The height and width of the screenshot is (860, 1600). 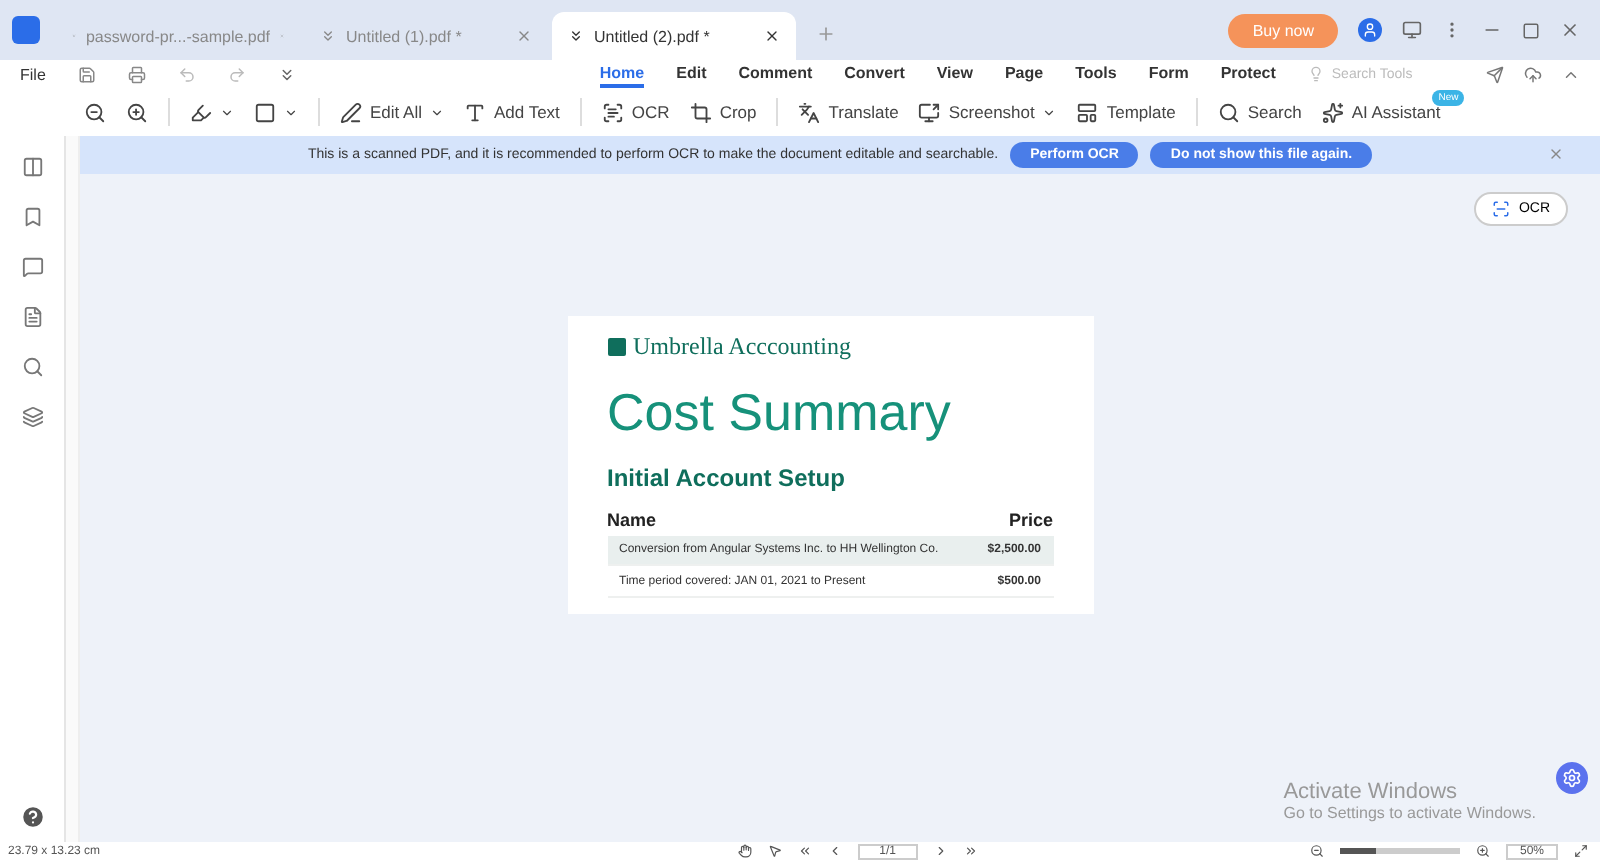 What do you see at coordinates (742, 347) in the screenshot?
I see `brand-name: Umbrella Acccounting` at bounding box center [742, 347].